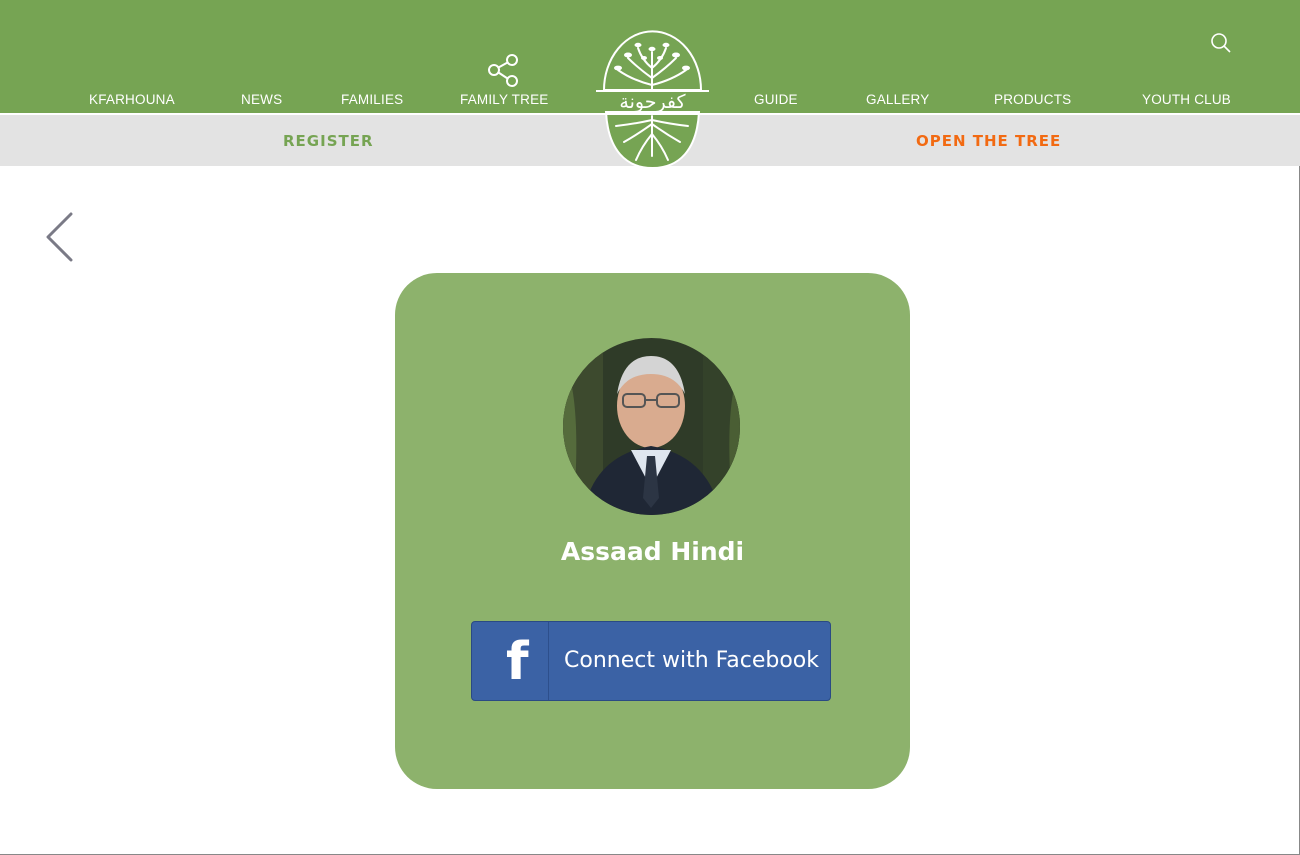  I want to click on nav-item-families: FAMILIES, so click(372, 99).